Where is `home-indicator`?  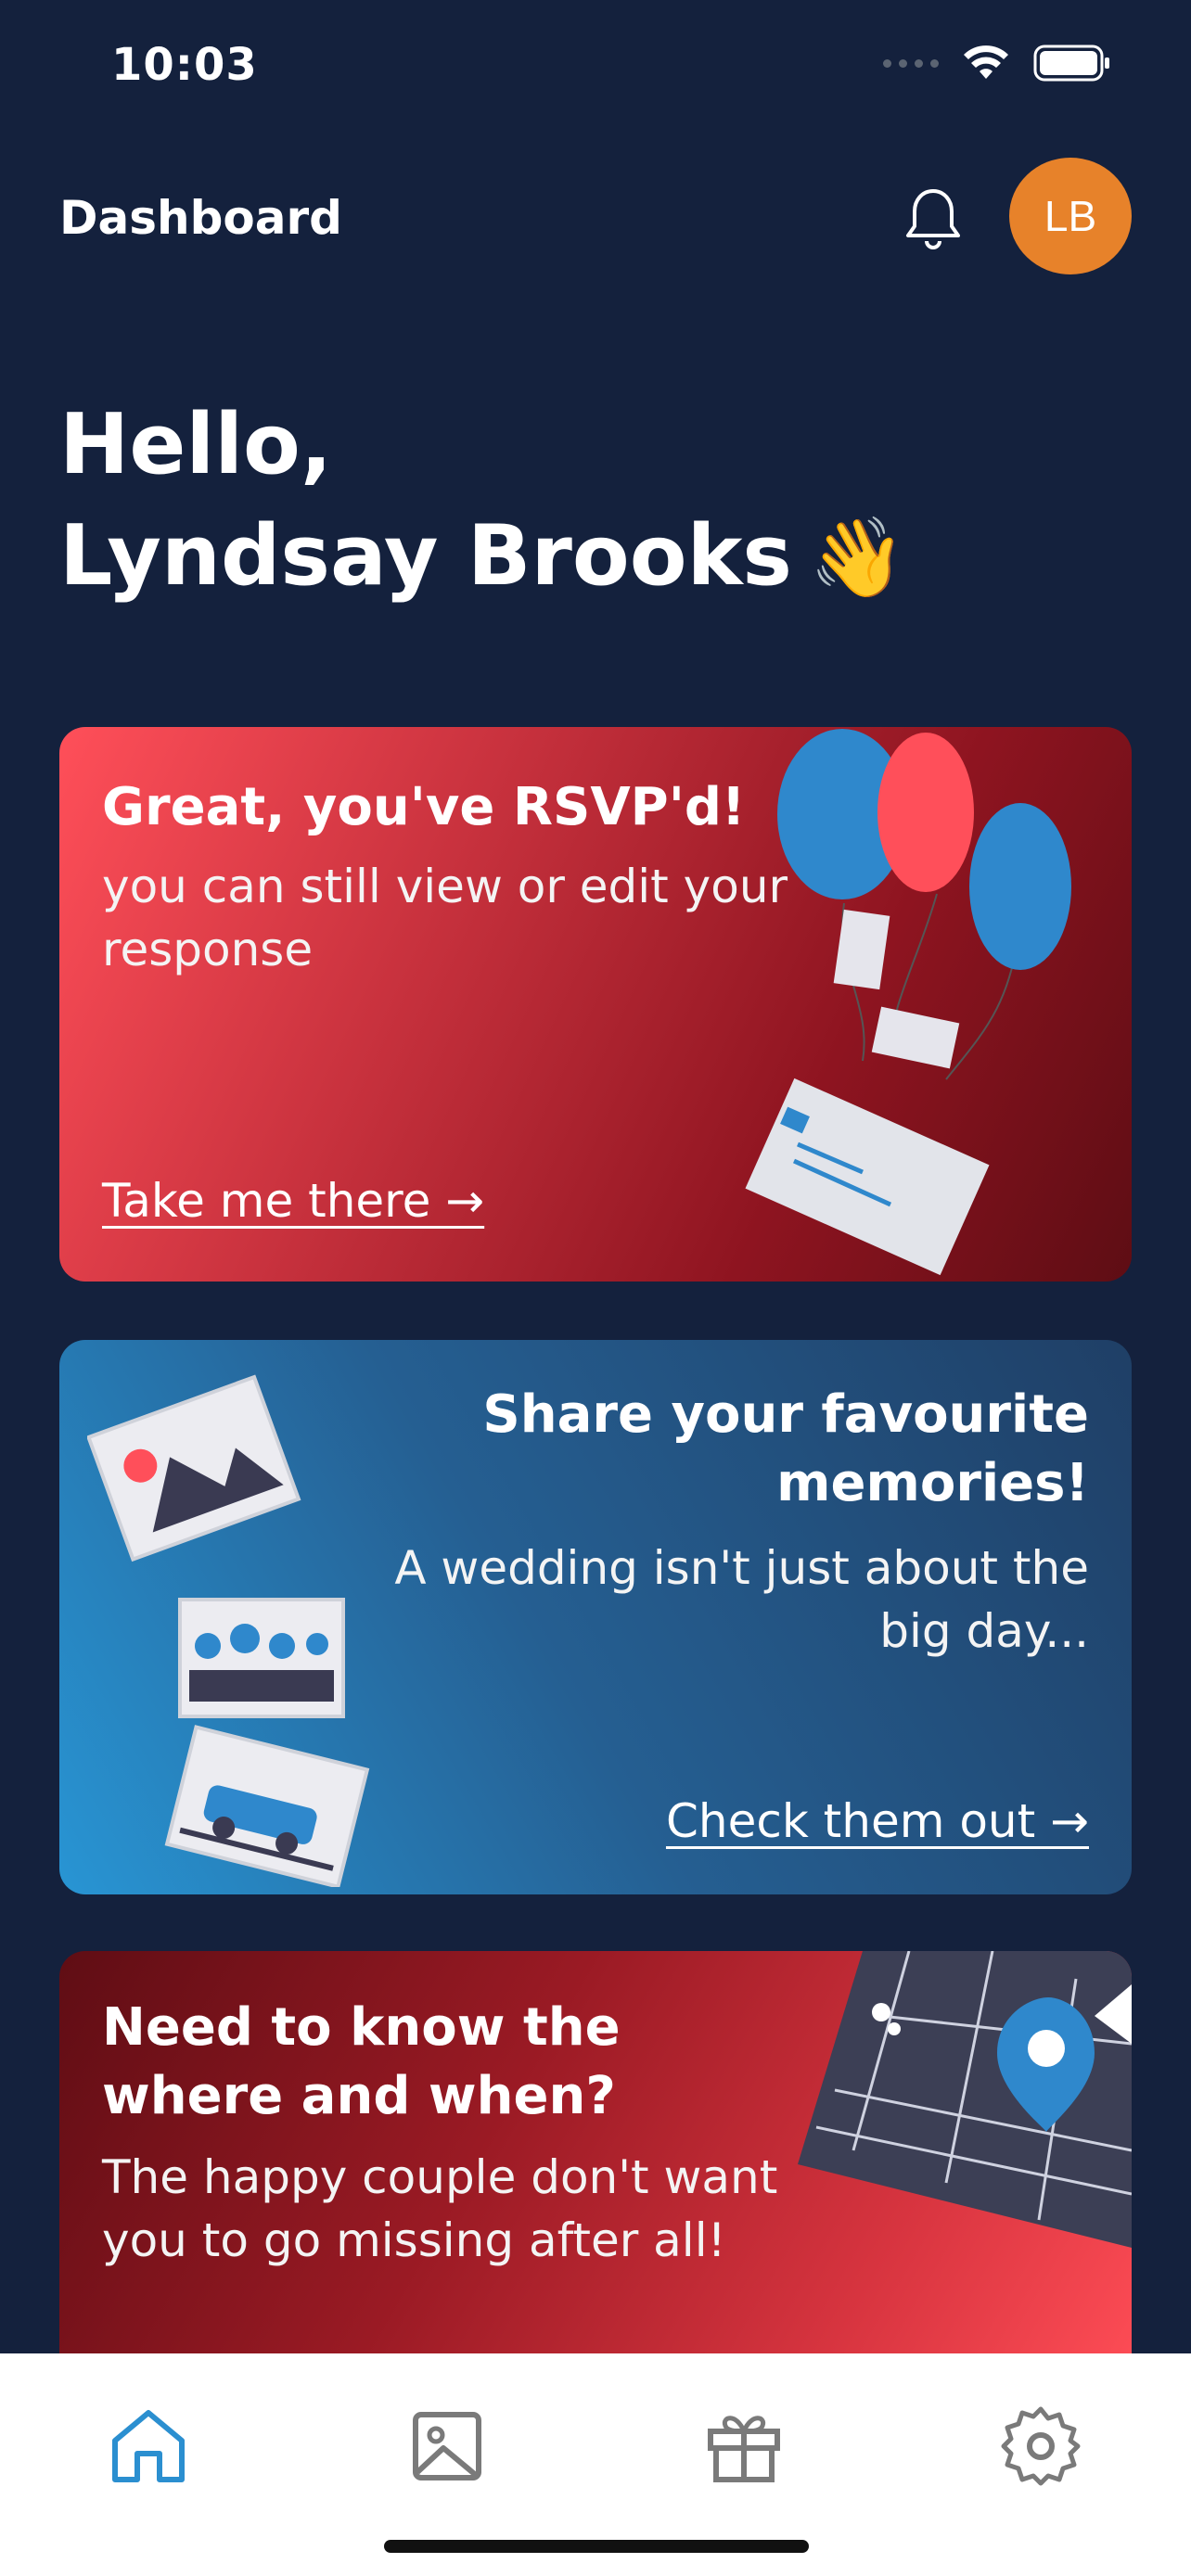 home-indicator is located at coordinates (597, 2546).